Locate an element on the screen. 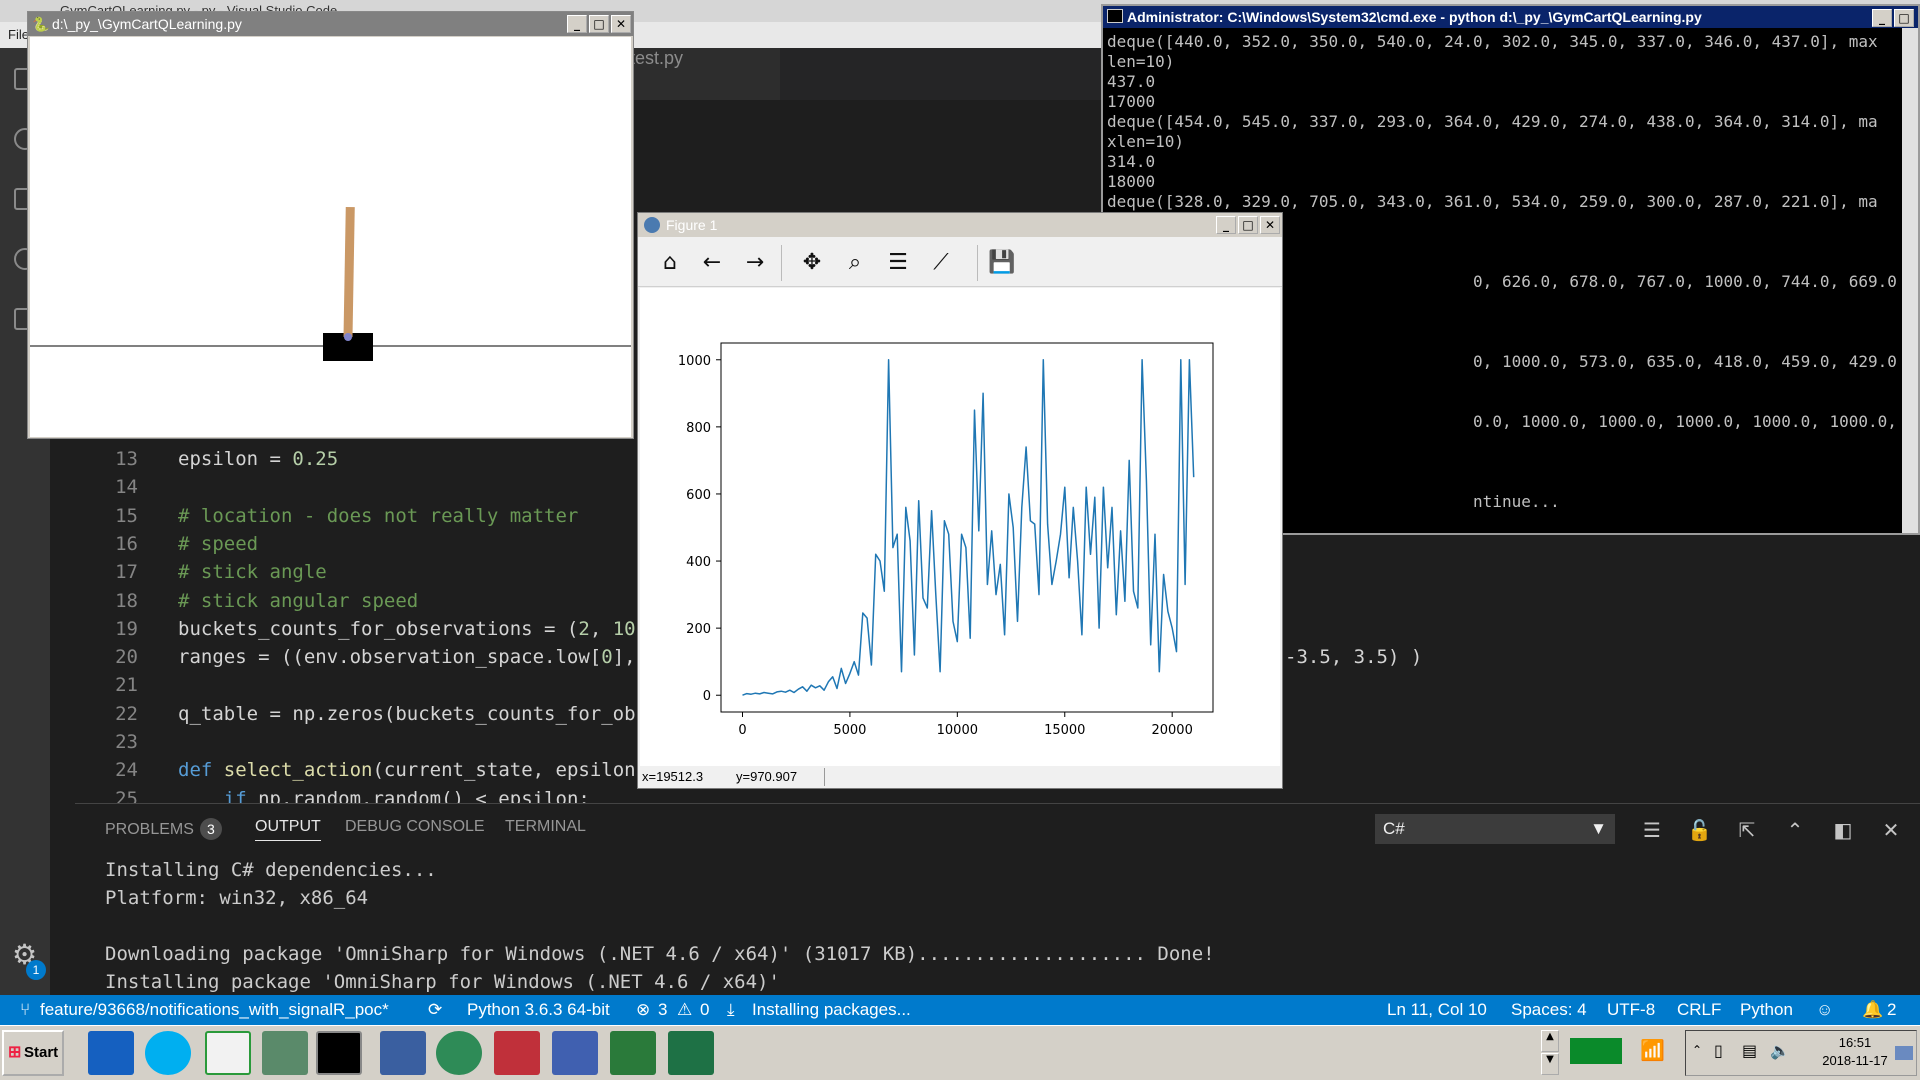  python-interpreter: Python 3.6.3 64-bit is located at coordinates (538, 1010).